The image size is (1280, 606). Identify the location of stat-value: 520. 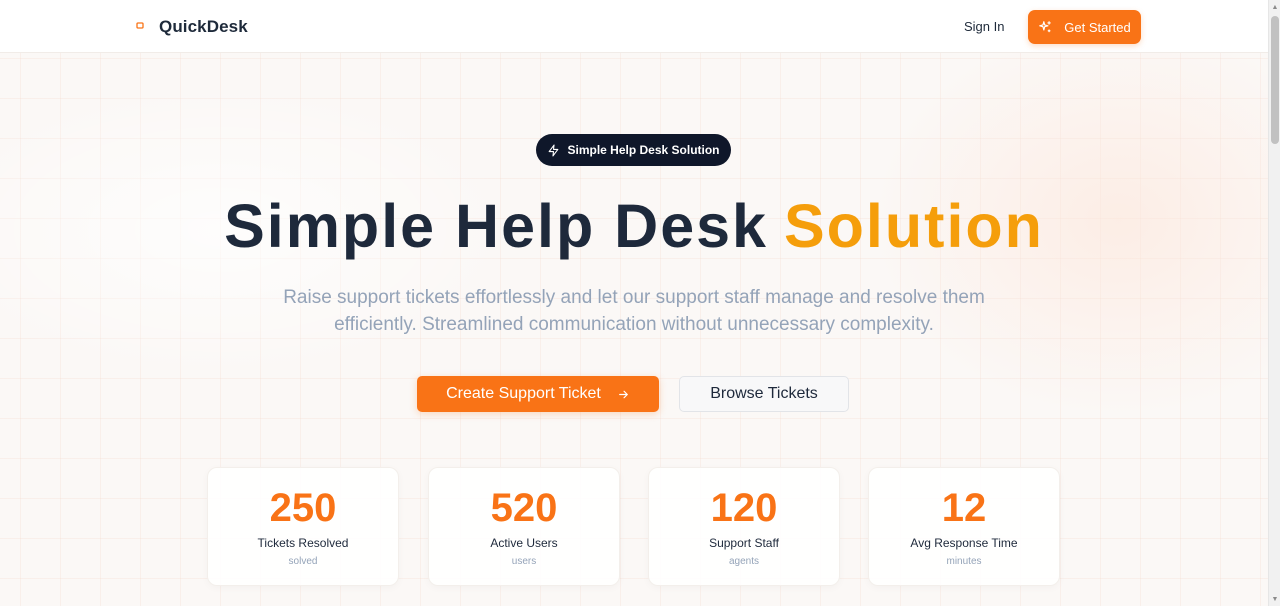
(524, 508).